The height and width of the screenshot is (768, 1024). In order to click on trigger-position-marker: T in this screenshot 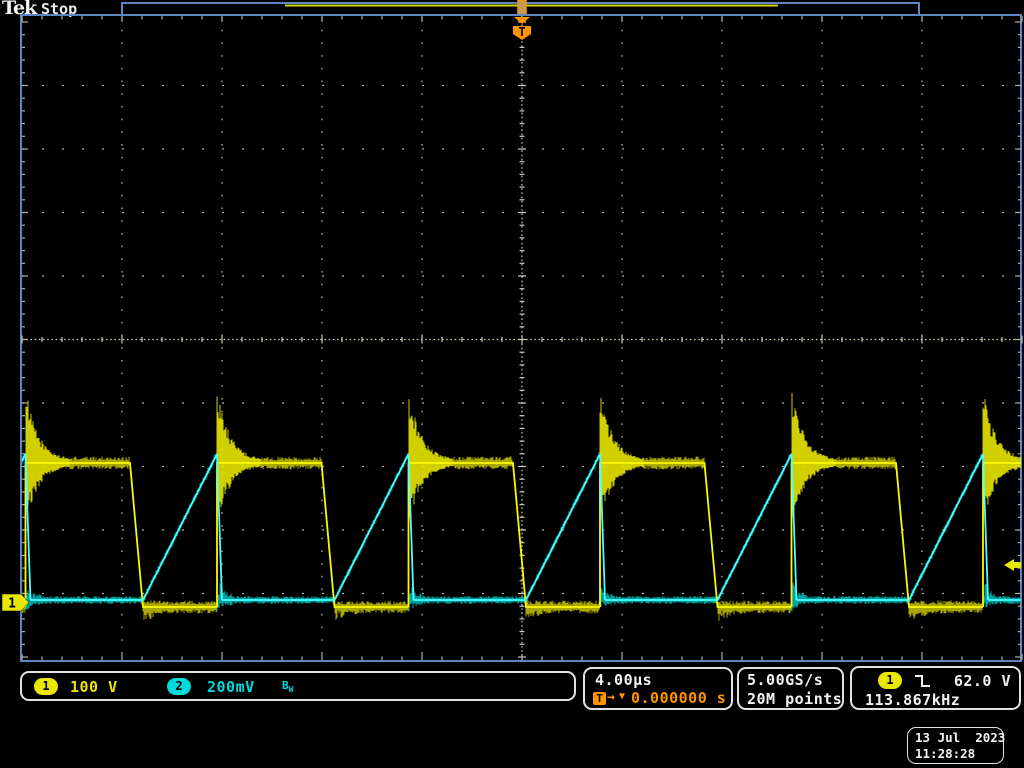, I will do `click(522, 28)`.